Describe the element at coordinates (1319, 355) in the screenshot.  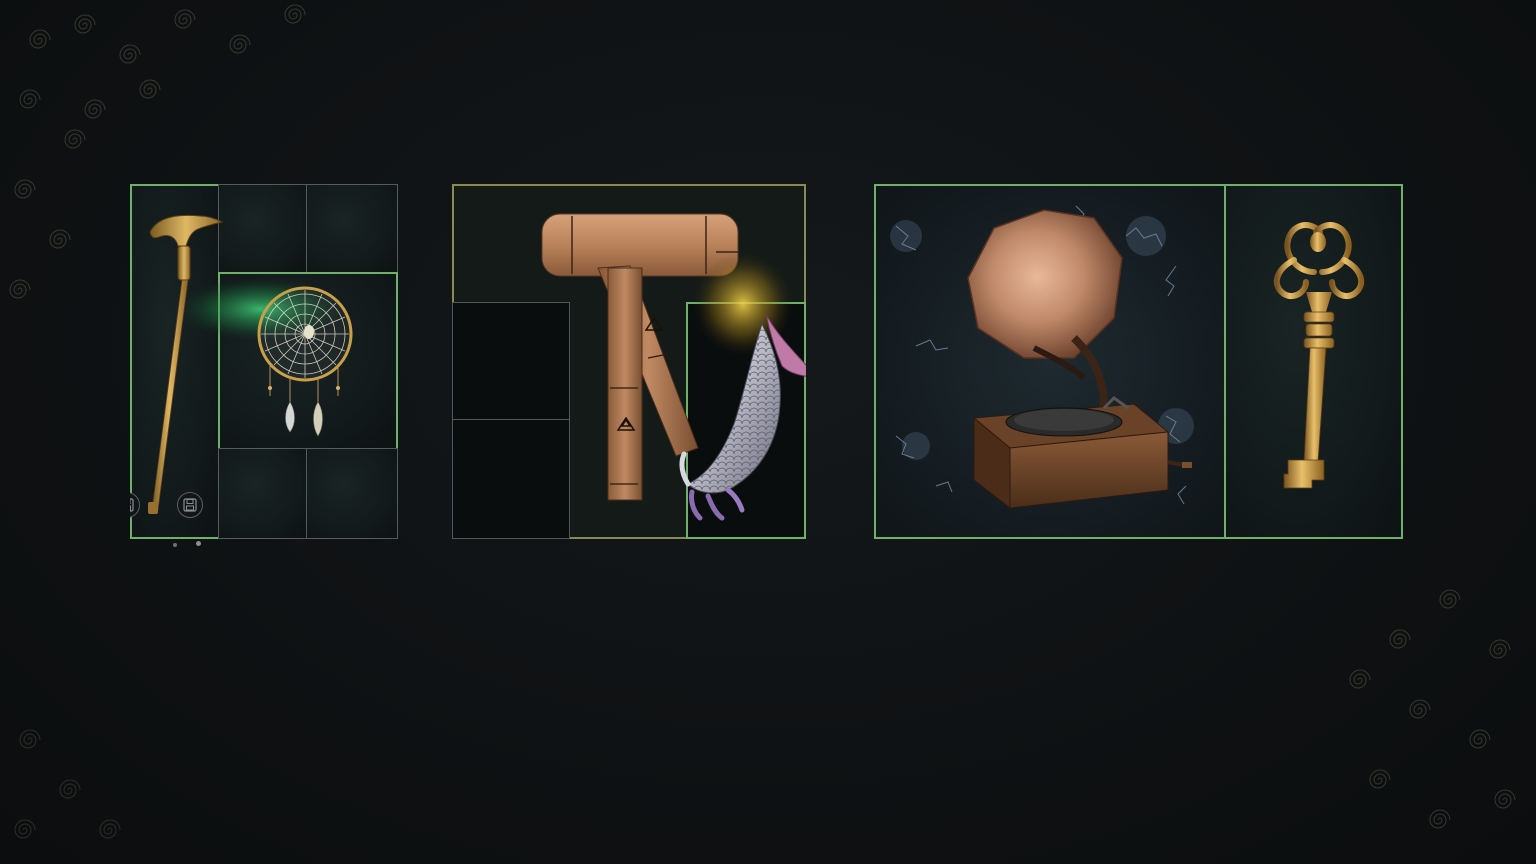
I see `ornate-key-icon` at that location.